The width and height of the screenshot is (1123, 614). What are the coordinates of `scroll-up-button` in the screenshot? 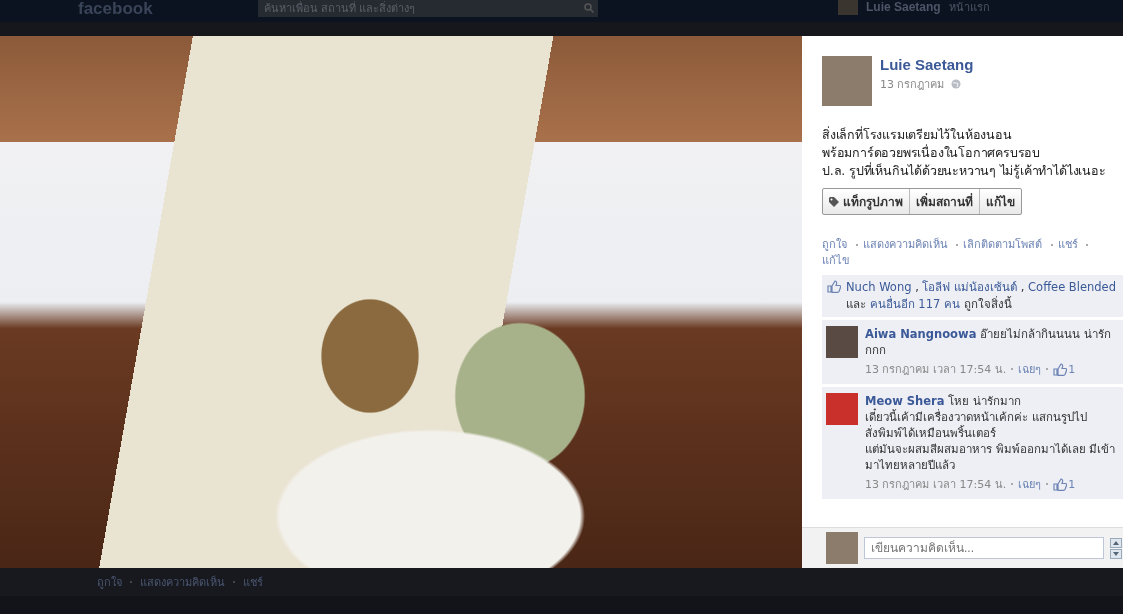 It's located at (1116, 542).